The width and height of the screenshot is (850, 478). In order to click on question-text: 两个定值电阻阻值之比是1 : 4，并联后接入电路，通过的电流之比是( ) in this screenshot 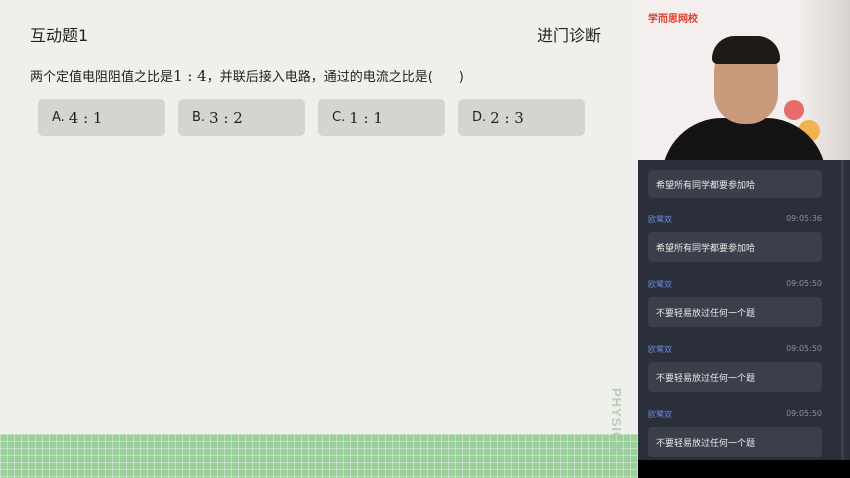, I will do `click(247, 75)`.